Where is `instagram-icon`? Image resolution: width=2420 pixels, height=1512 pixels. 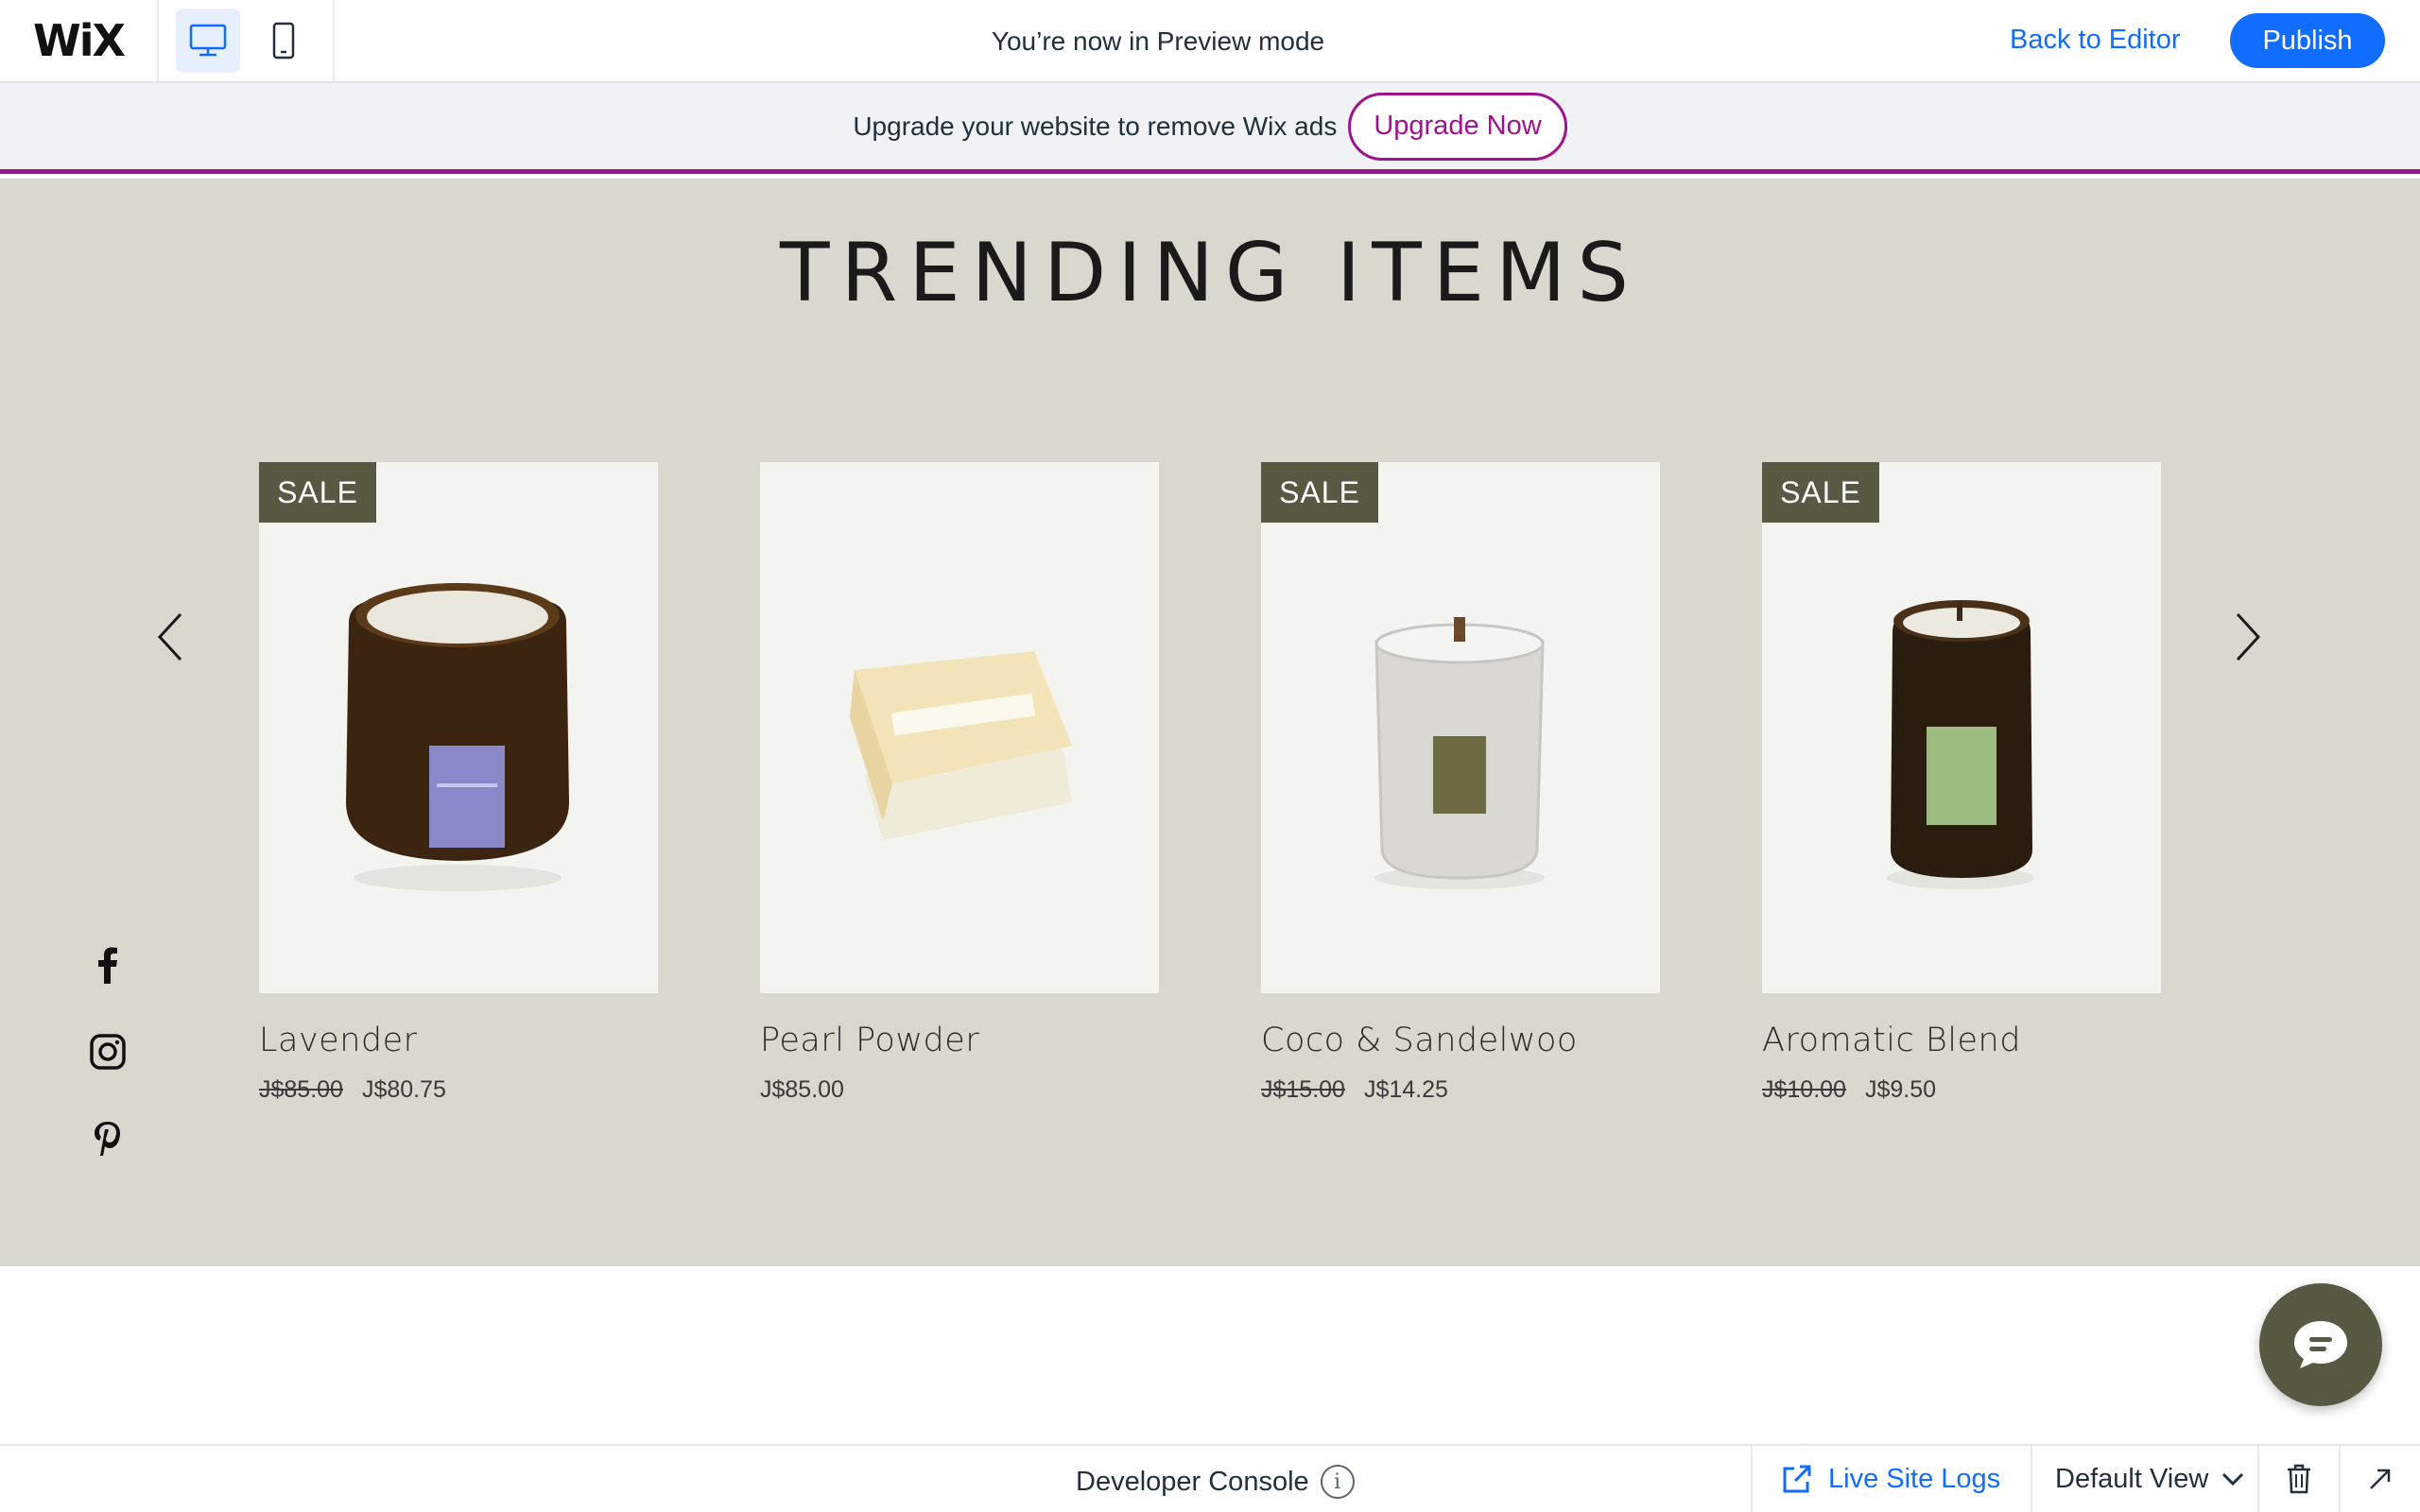 instagram-icon is located at coordinates (108, 1052).